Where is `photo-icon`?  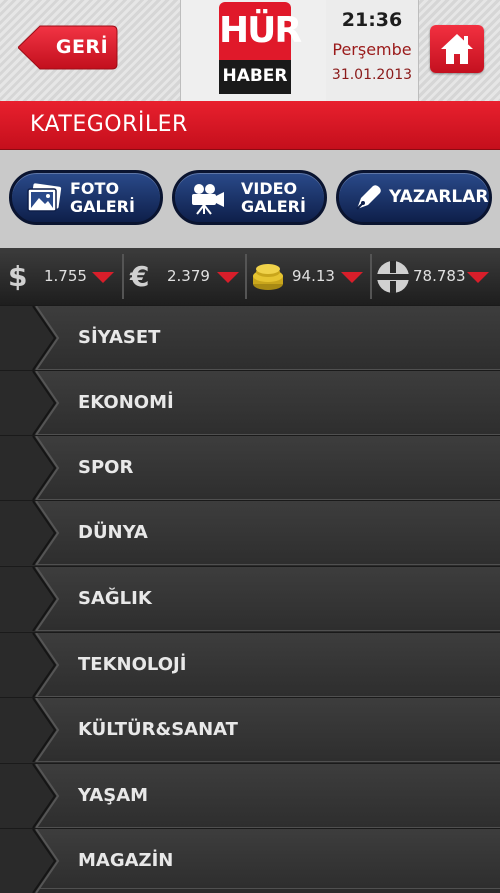
photo-icon is located at coordinates (44, 197).